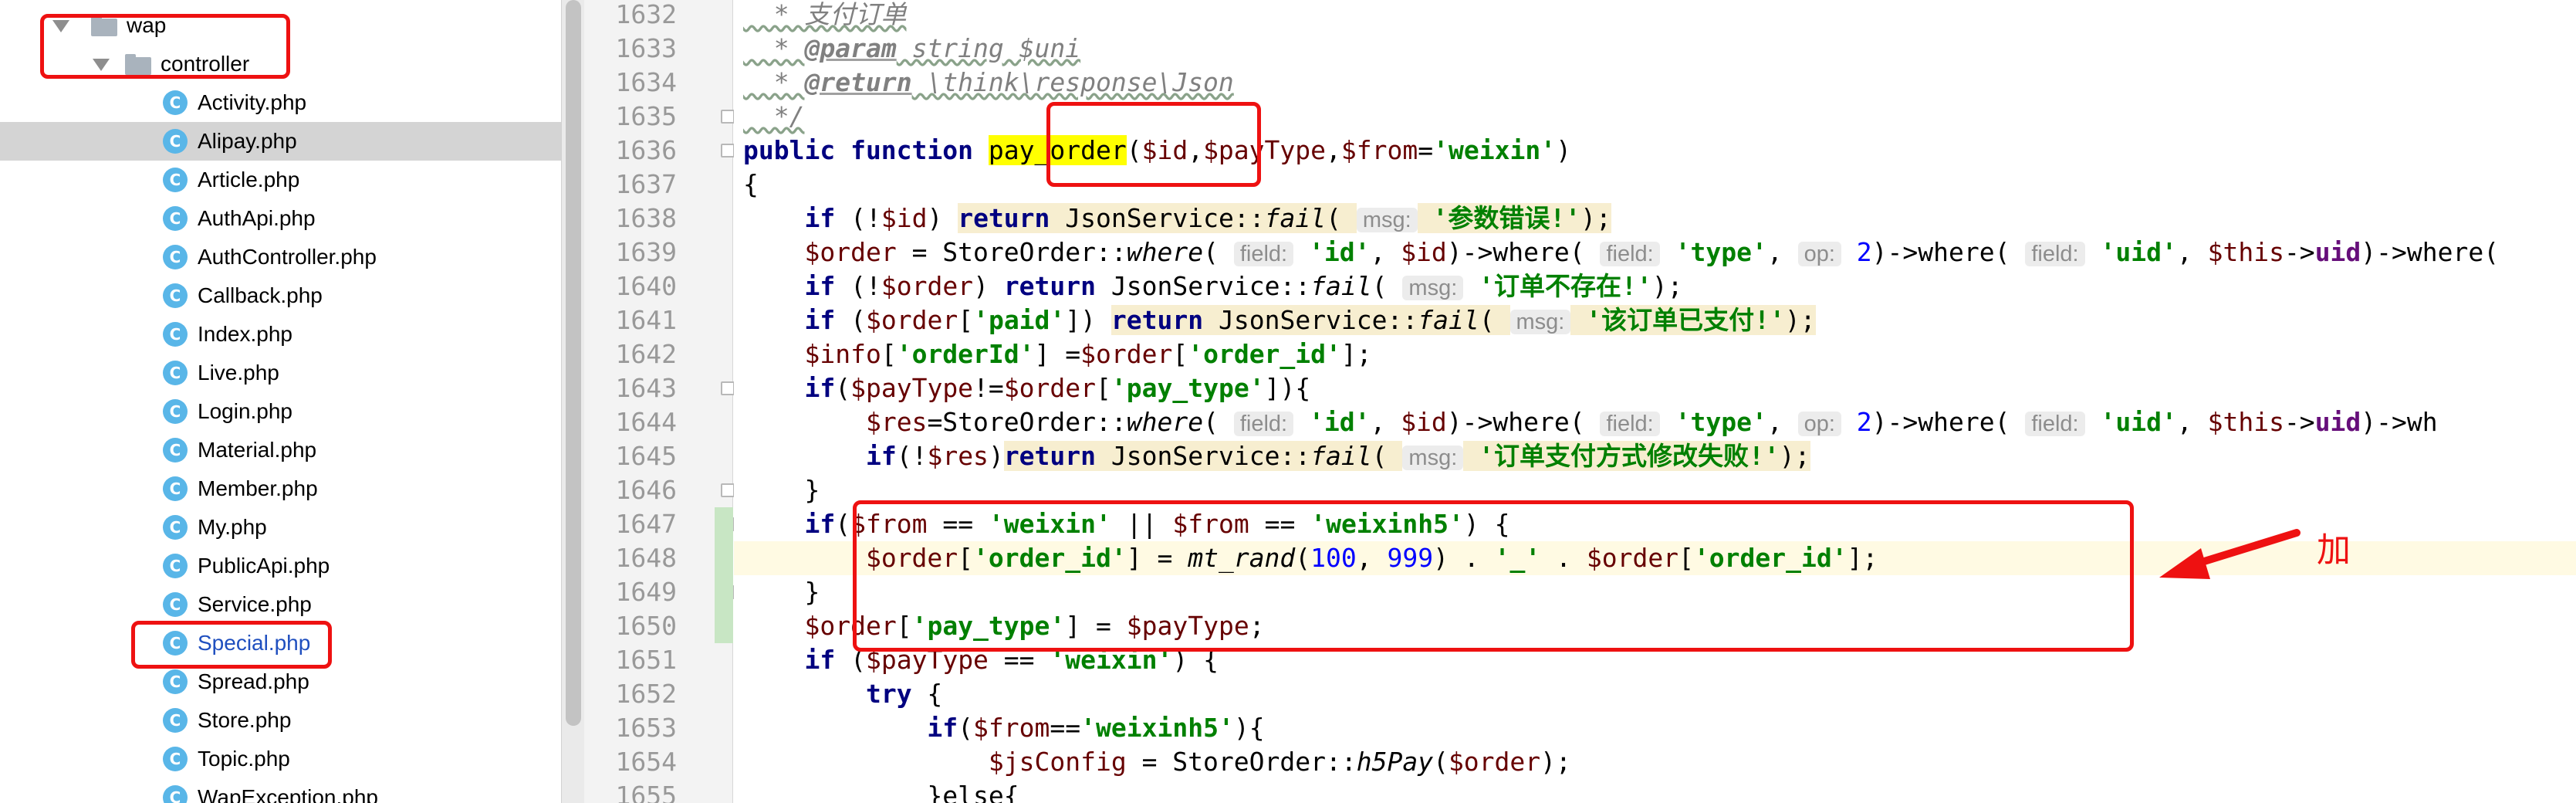 Image resolution: width=2576 pixels, height=803 pixels. Describe the element at coordinates (280, 257) in the screenshot. I see `tree-item: C AuthController.php` at that location.